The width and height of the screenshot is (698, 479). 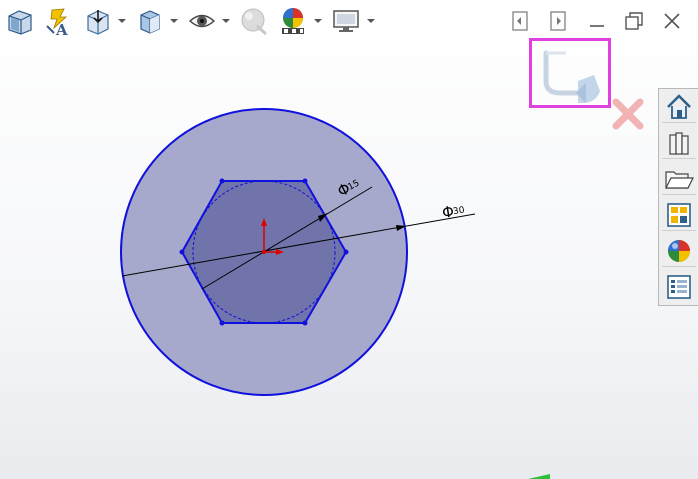 I want to click on hide-show-items-button, so click(x=202, y=21).